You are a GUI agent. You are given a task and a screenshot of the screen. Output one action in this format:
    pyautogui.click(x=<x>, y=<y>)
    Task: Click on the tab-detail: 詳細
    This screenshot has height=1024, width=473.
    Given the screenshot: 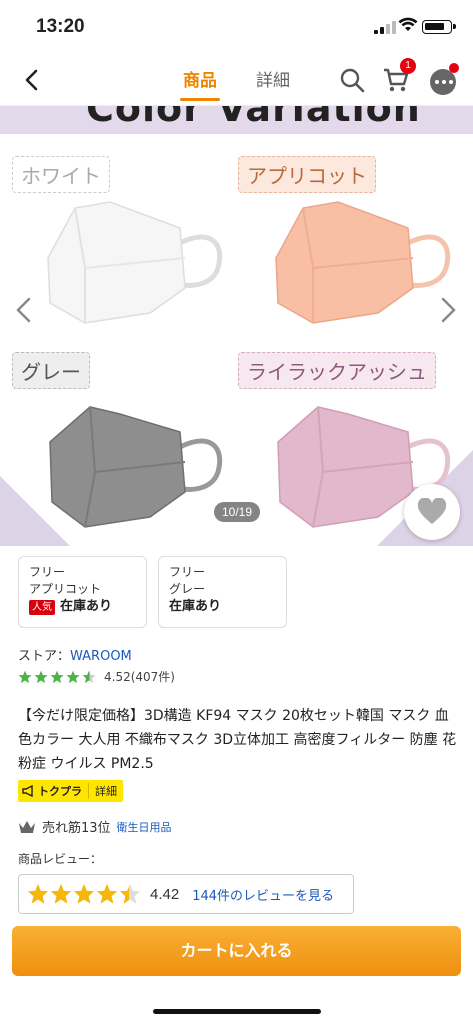 What is the action you would take?
    pyautogui.click(x=273, y=78)
    